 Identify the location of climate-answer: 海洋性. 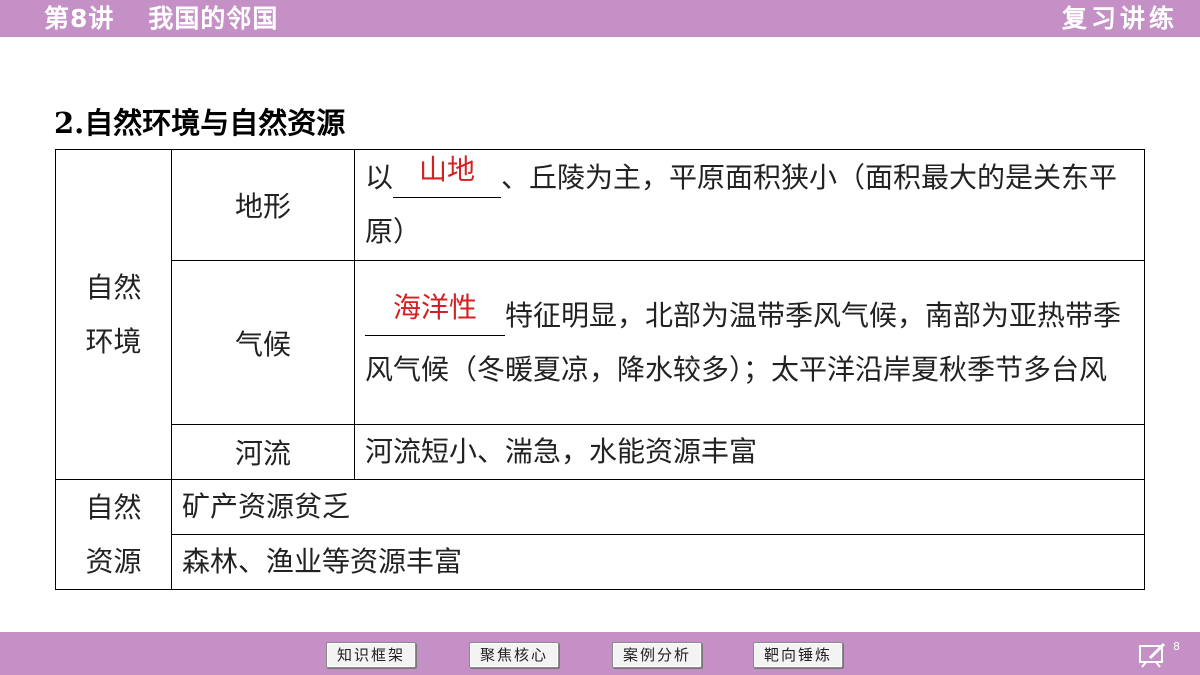
(434, 307).